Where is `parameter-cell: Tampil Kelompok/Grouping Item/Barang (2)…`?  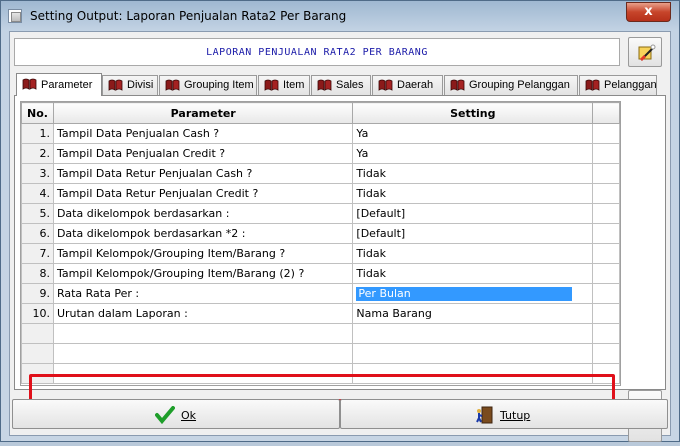
parameter-cell: Tampil Kelompok/Grouping Item/Barang (2)… is located at coordinates (203, 273).